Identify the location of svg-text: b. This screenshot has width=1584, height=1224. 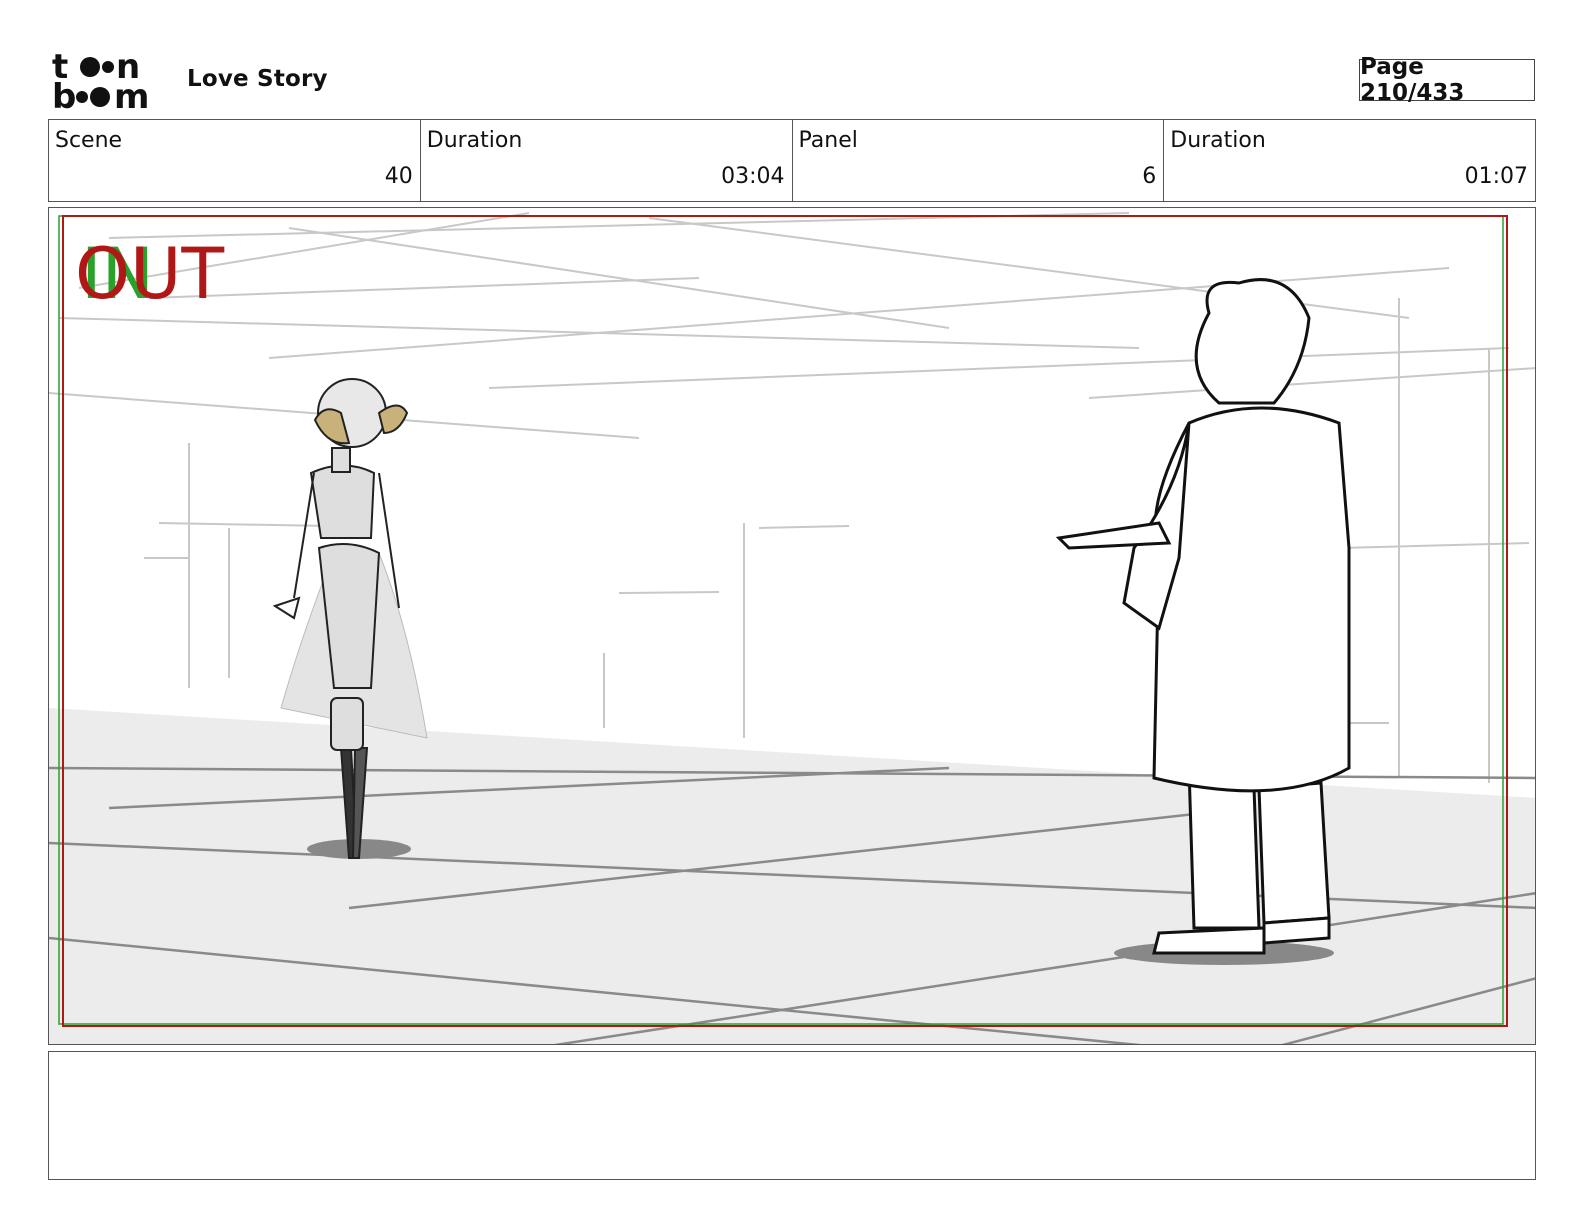
(64, 94).